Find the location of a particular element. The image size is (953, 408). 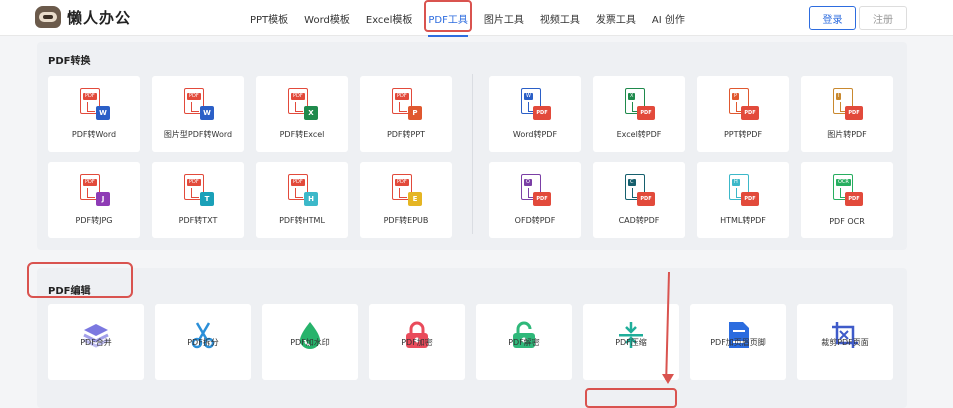

edit-tool-label: PDF加密 is located at coordinates (417, 342).